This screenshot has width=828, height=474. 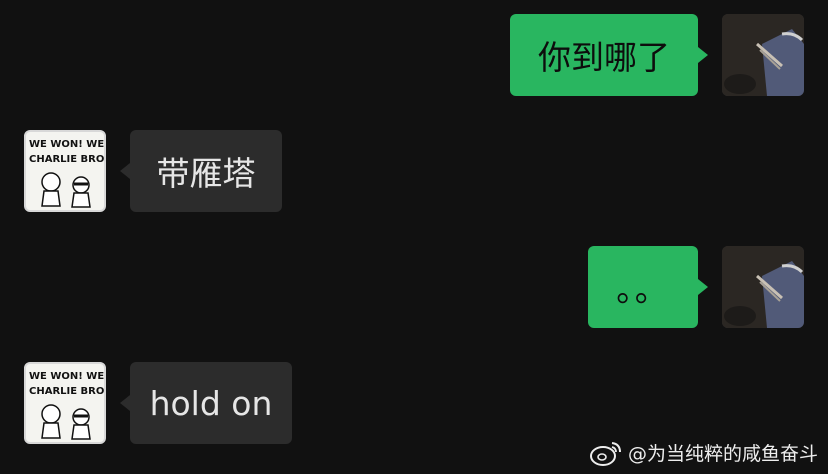 I want to click on message-text: hold on, so click(x=211, y=403).